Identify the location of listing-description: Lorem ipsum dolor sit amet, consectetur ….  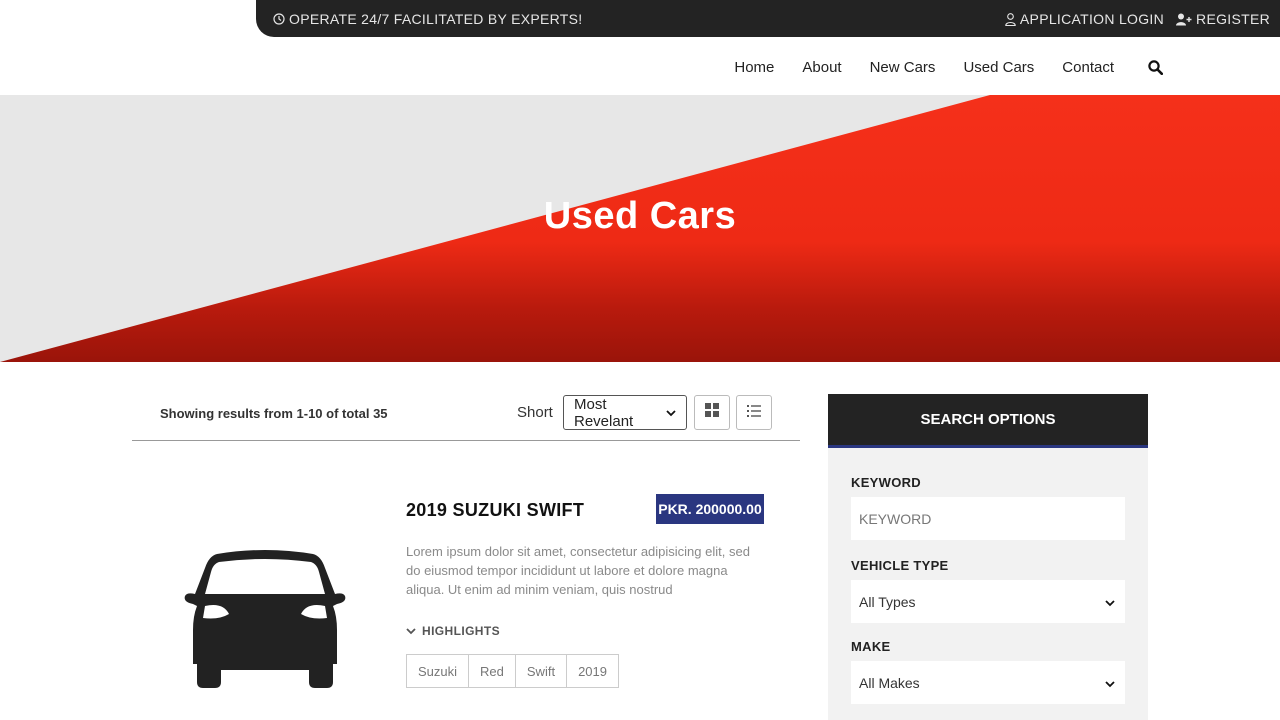
(578, 570).